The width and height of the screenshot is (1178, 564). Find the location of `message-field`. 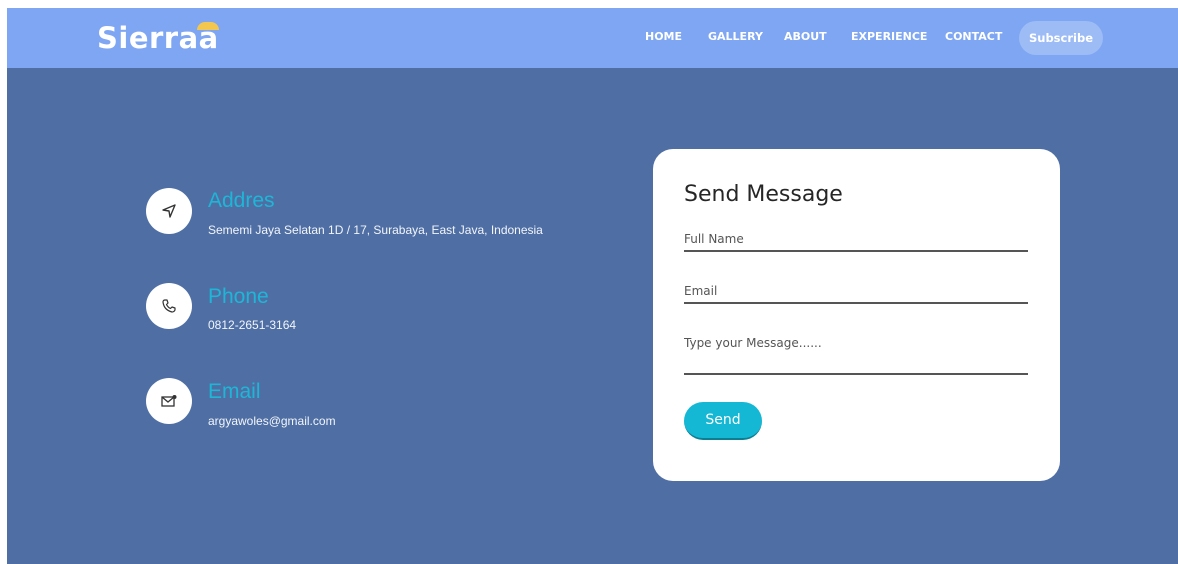

message-field is located at coordinates (856, 355).